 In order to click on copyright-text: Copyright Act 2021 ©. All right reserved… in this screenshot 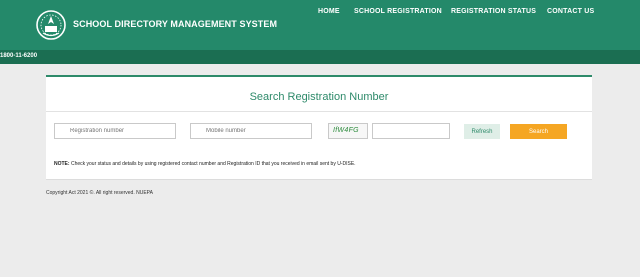, I will do `click(99, 193)`.